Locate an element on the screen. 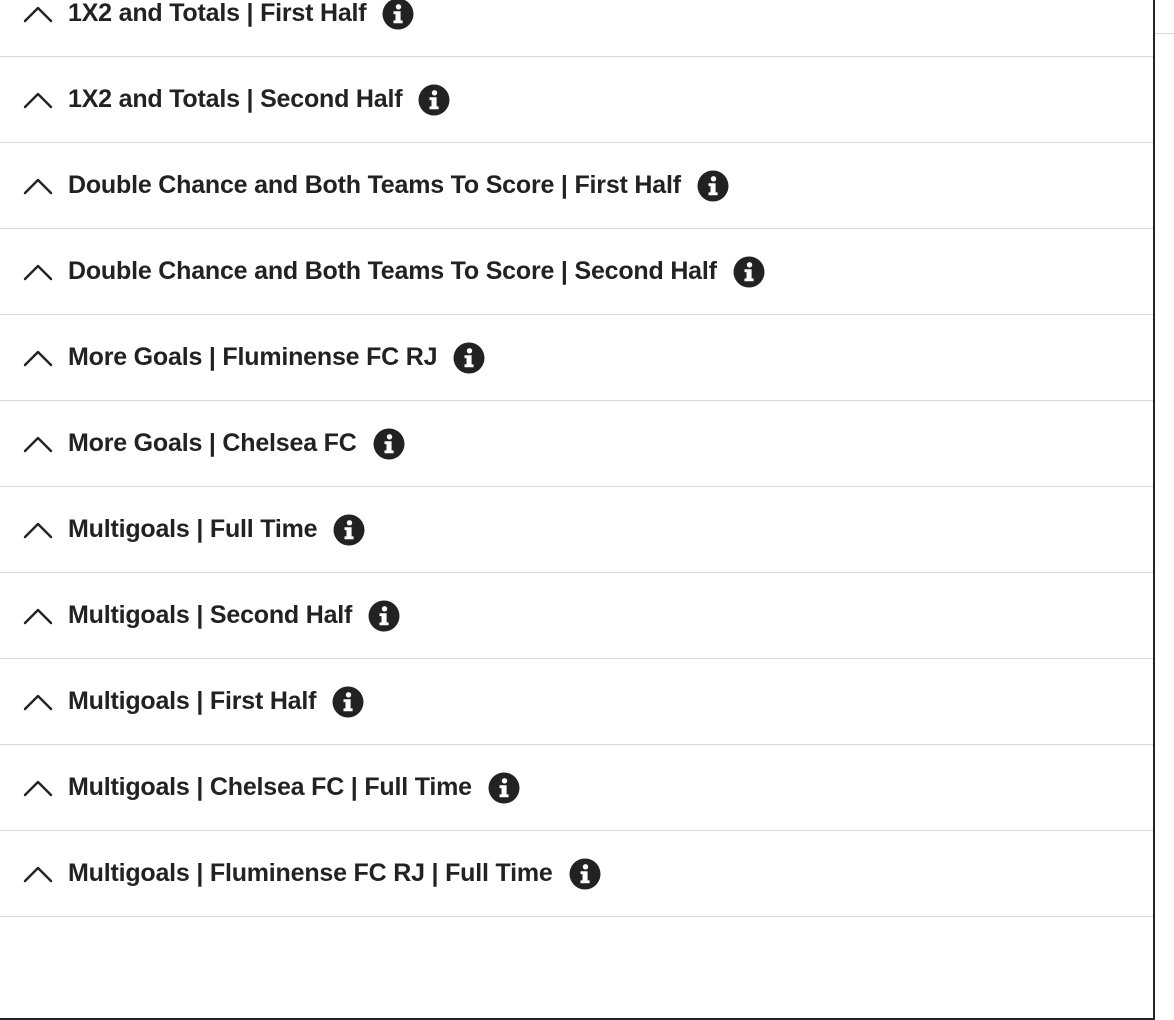 The width and height of the screenshot is (1174, 1020). market-row: Multigoals | First Half is located at coordinates (576, 702).